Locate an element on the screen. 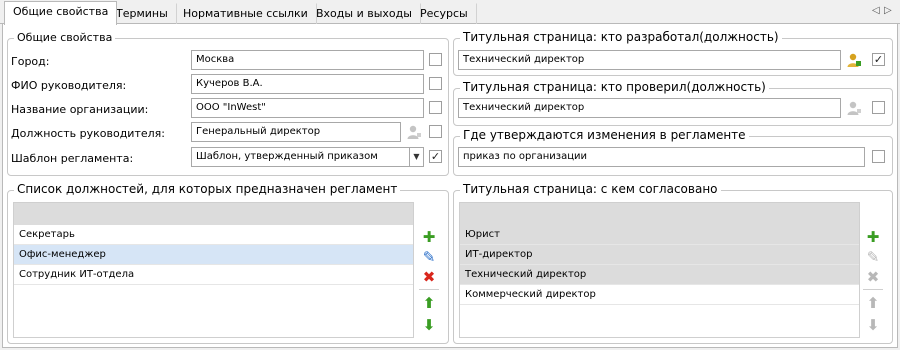 This screenshot has width=900, height=350. developed-by-field: Технический директор is located at coordinates (649, 60).